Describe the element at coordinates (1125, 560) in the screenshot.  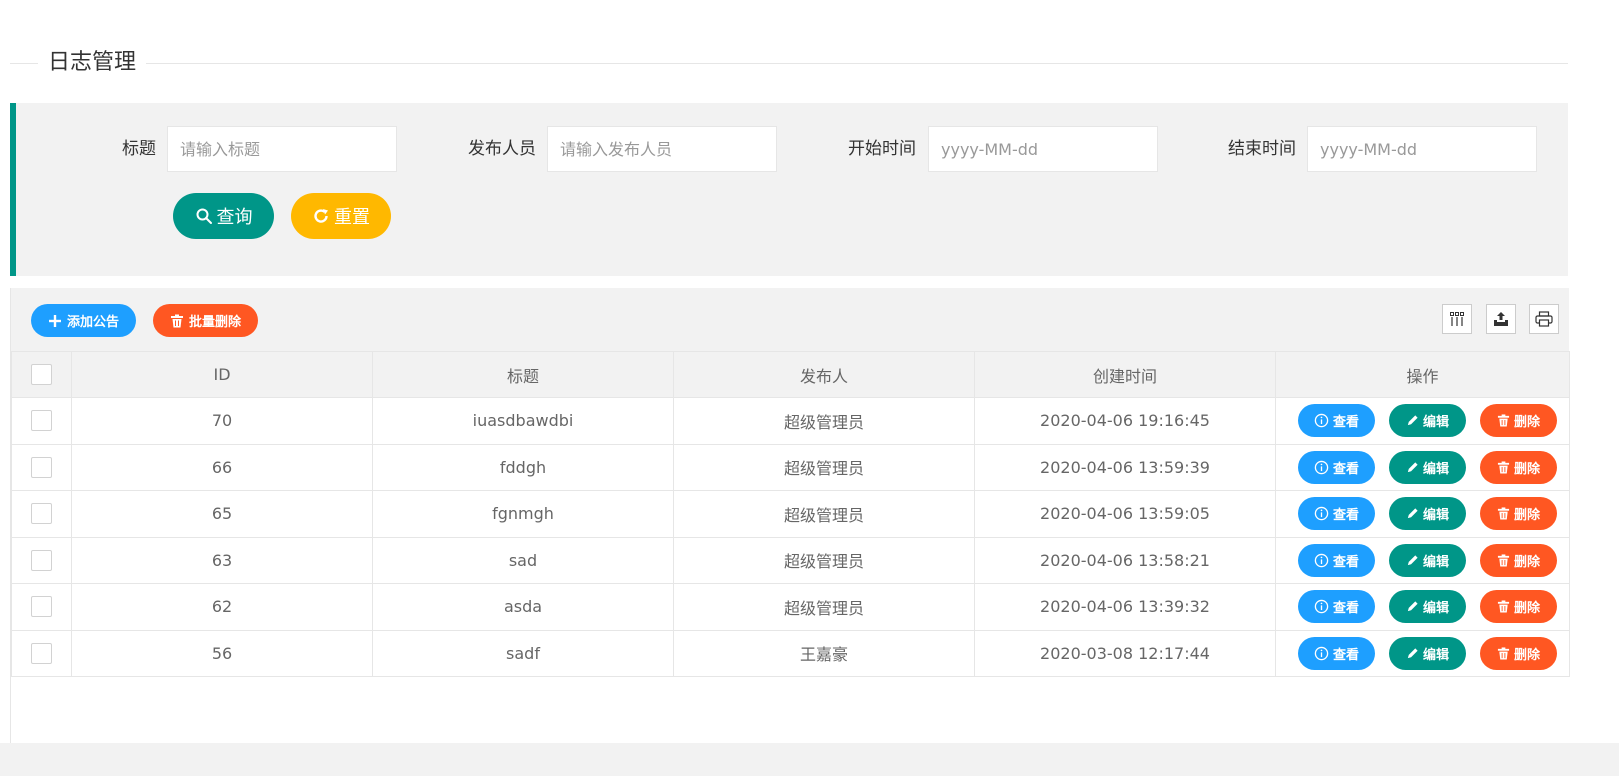
I see `cell-created: 2020-04-06 13:58:21` at that location.